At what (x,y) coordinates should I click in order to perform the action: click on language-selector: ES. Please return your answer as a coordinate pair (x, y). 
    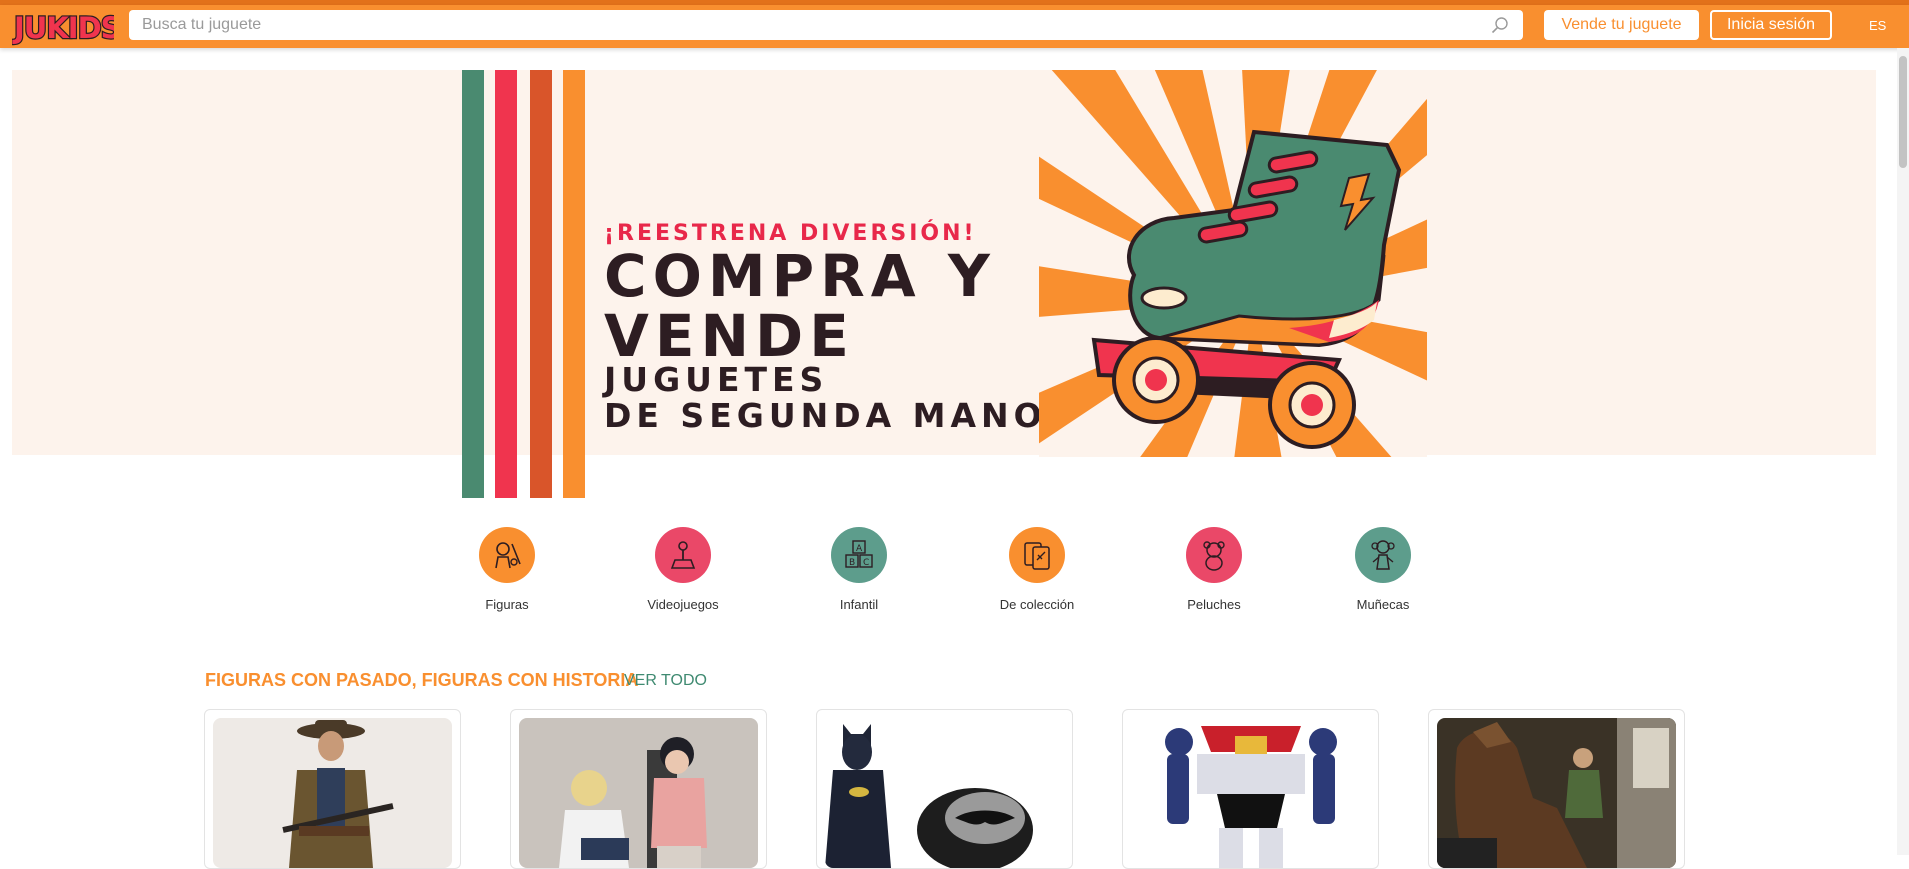
    Looking at the image, I should click on (1877, 25).